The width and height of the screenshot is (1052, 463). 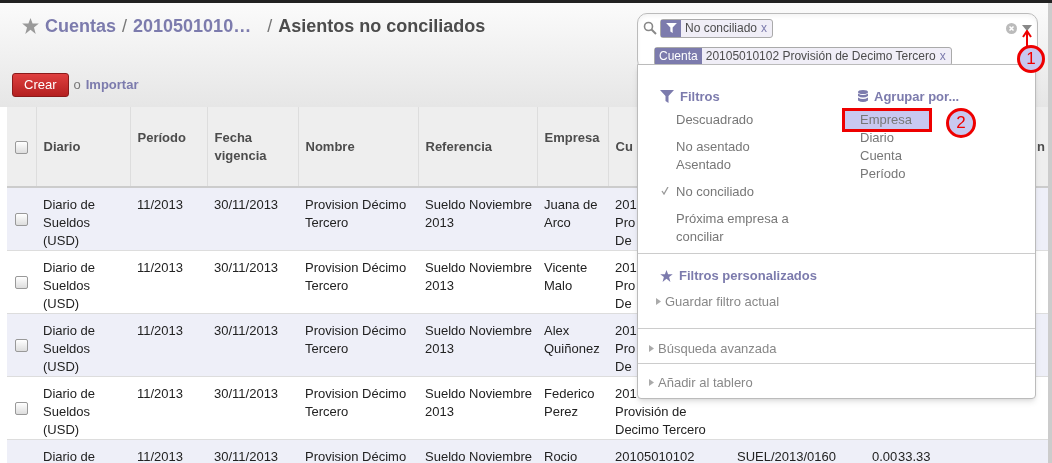 I want to click on table-cell: Rocio, so click(x=561, y=456).